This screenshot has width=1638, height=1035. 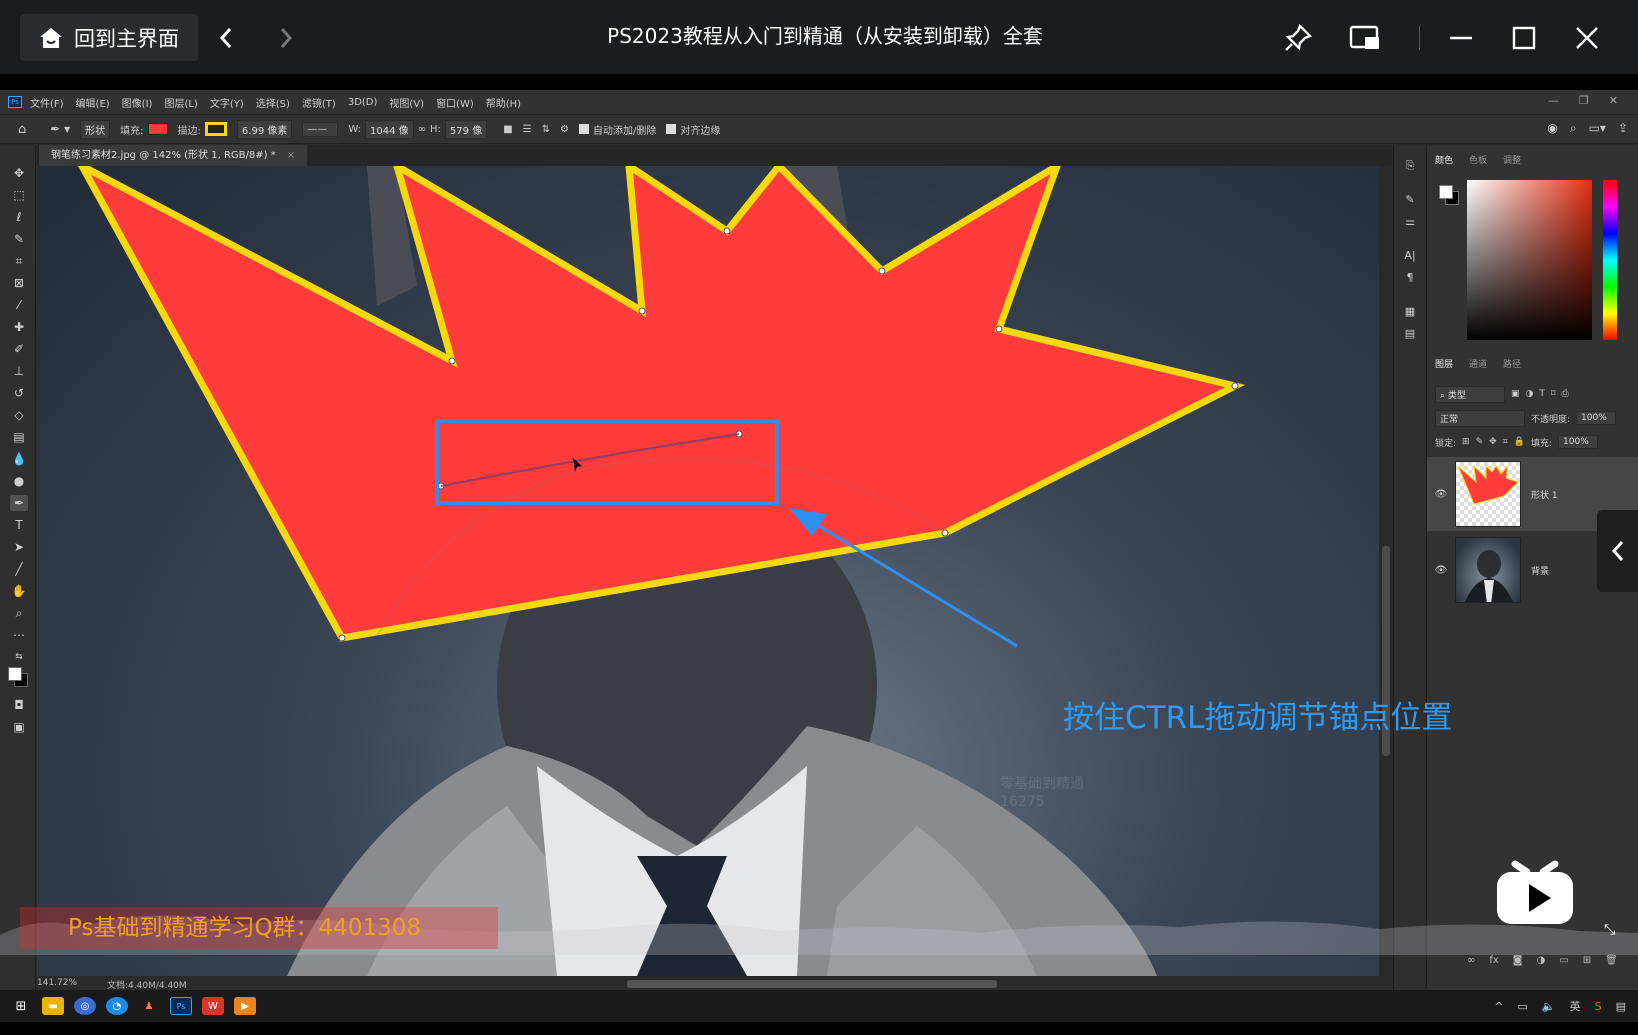 What do you see at coordinates (19, 195) in the screenshot?
I see `marquee-tool-icon: ⬚` at bounding box center [19, 195].